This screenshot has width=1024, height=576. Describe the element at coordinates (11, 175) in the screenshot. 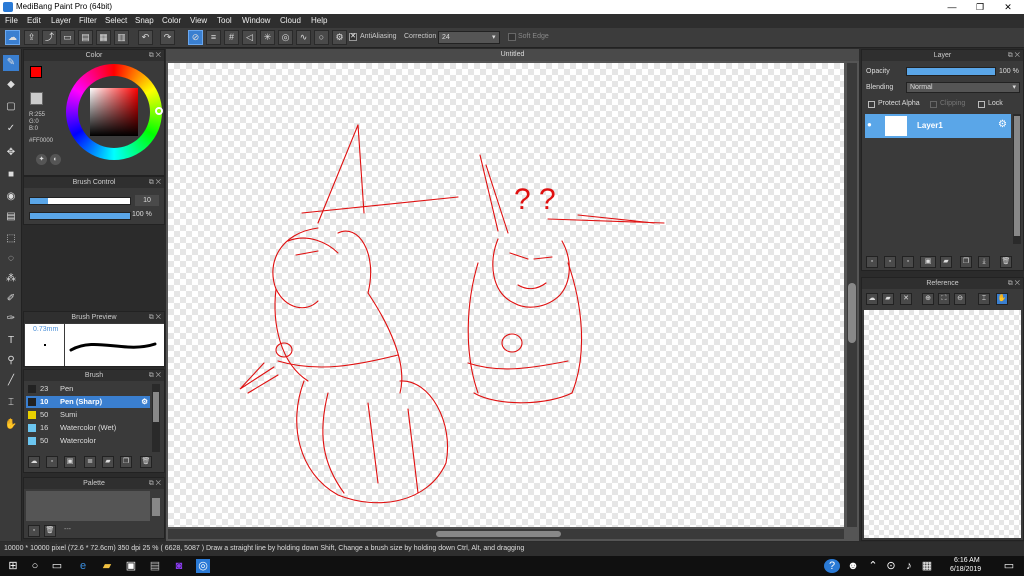

I see `shape-tool-icon: ■` at that location.